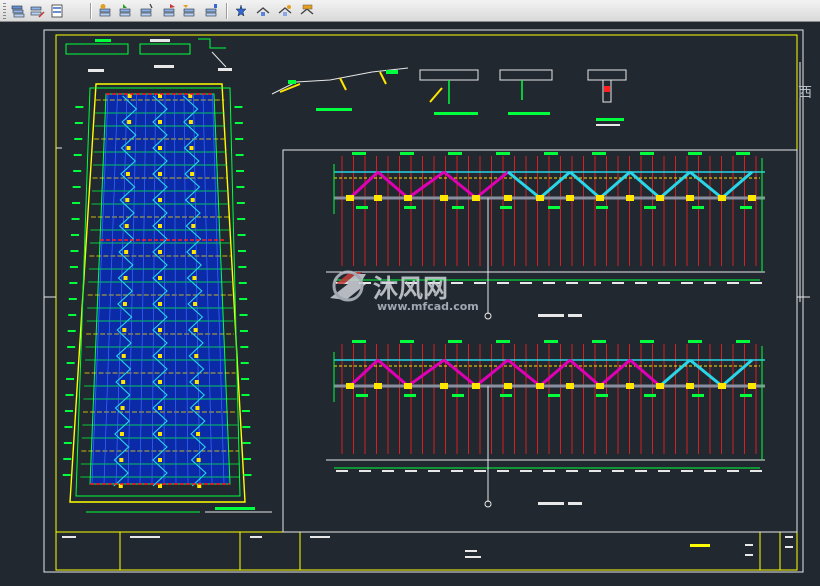 Image resolution: width=820 pixels, height=586 pixels. What do you see at coordinates (575, 315) in the screenshot?
I see `elevation-title-mark` at bounding box center [575, 315].